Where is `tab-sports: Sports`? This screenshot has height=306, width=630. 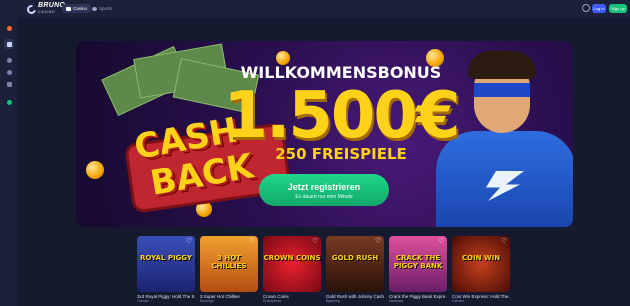
tab-sports: Sports is located at coordinates (102, 8).